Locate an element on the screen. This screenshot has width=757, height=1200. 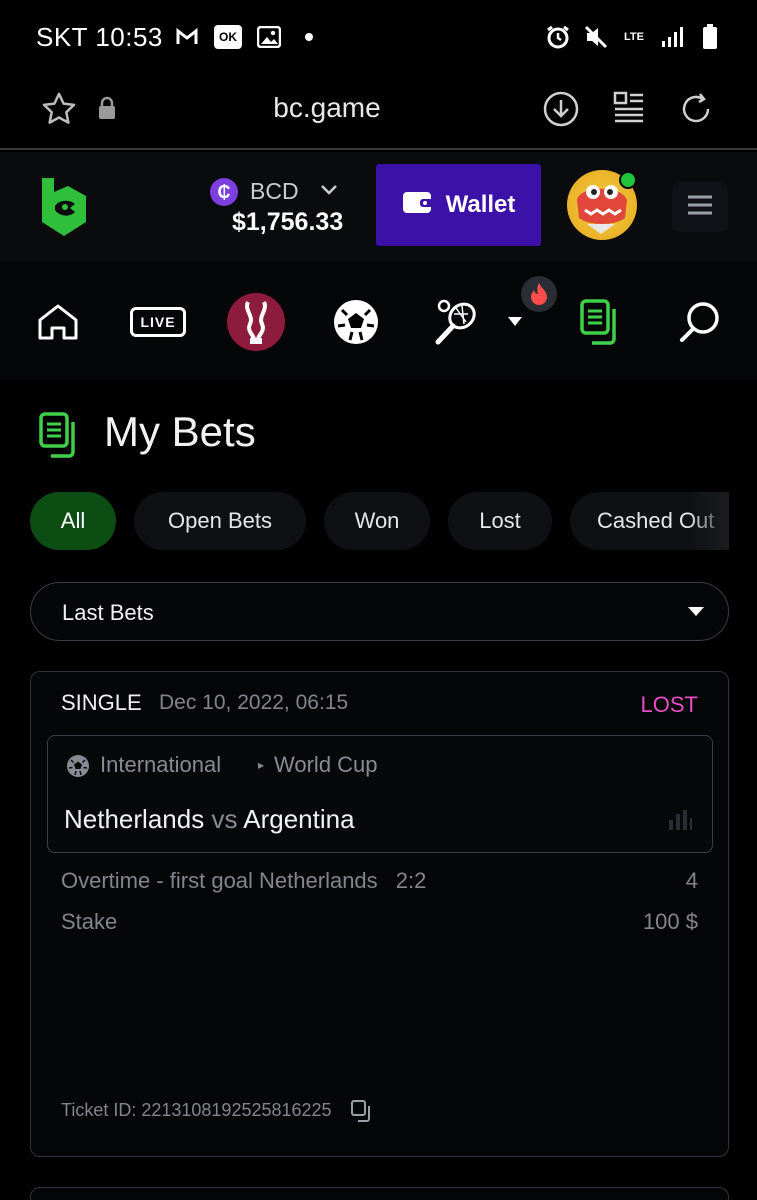
bet-date: Dec 10, 2022, 06:15 is located at coordinates (254, 702).